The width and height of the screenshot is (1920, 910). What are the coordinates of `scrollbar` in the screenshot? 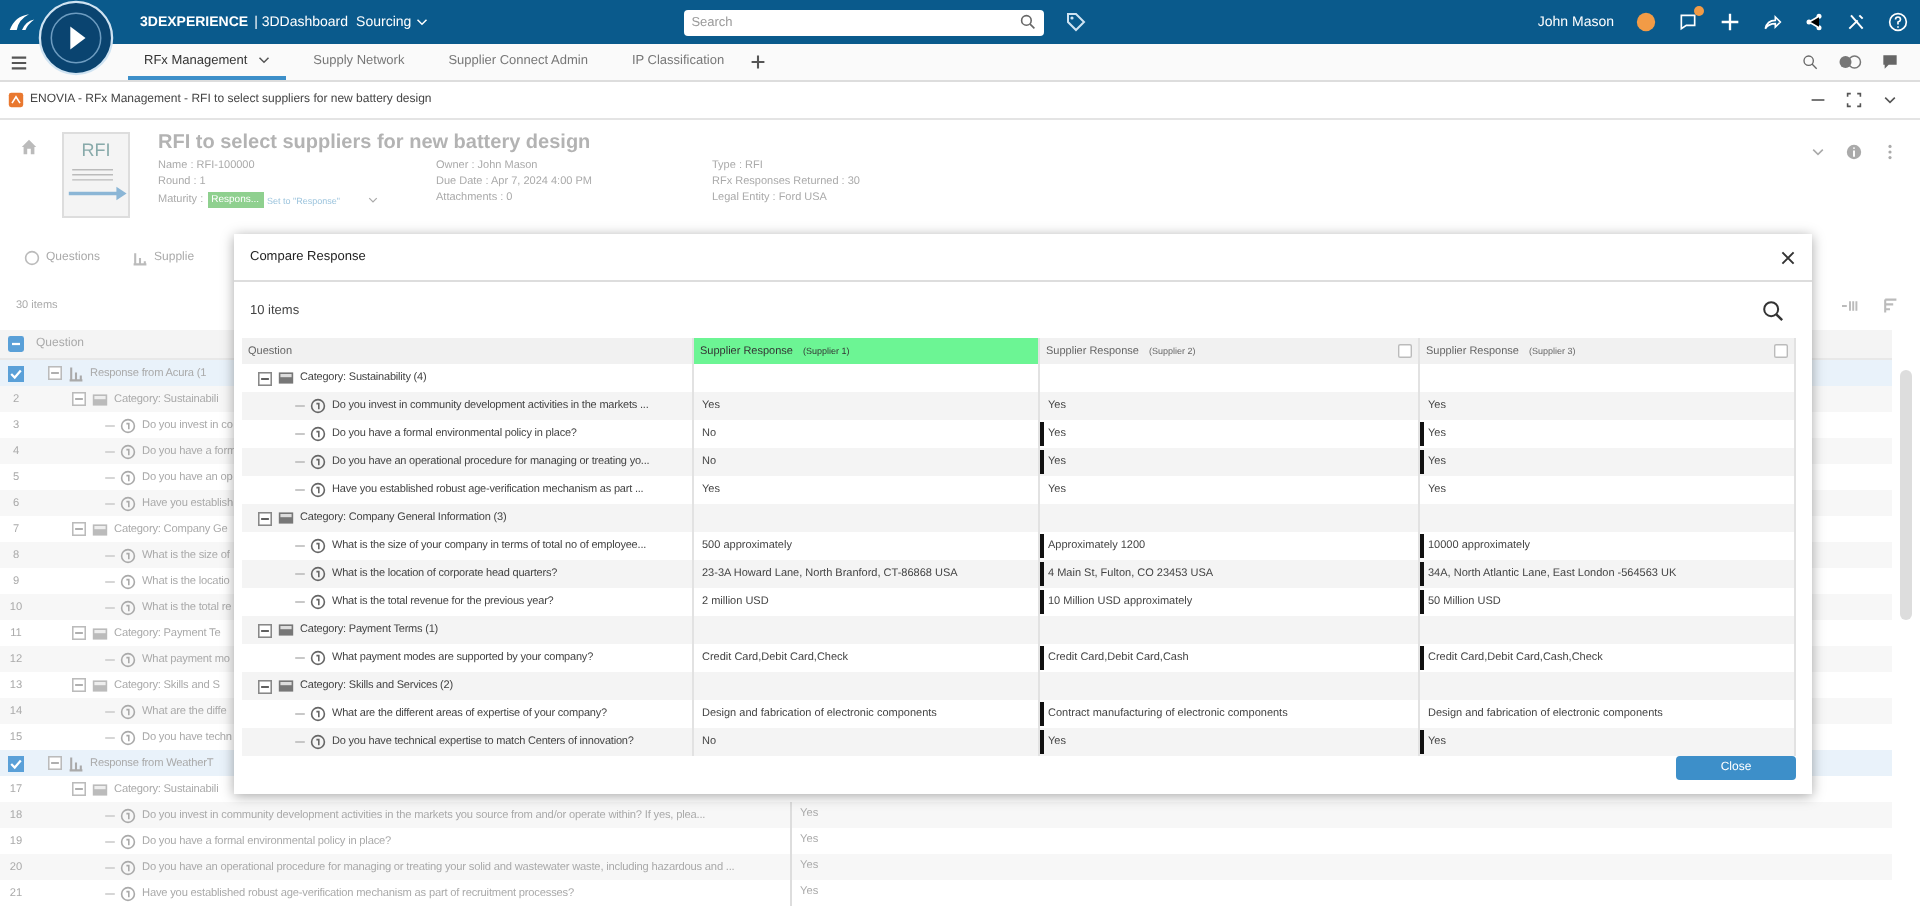 It's located at (1906, 495).